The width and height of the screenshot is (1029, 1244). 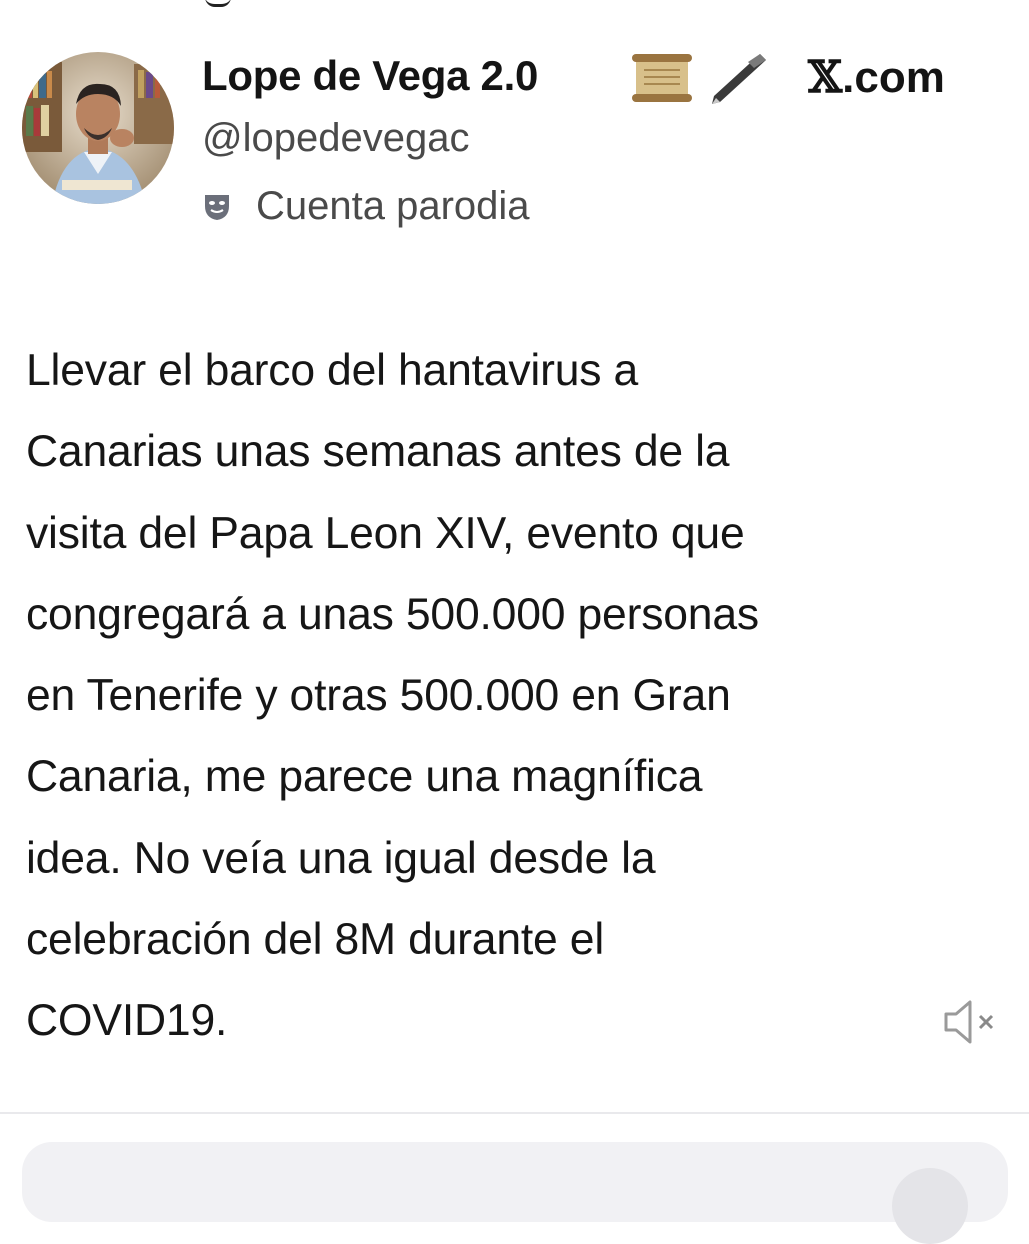 I want to click on post-text-line: en Tenerife y otras 500.000 en Gran, so click(x=378, y=696).